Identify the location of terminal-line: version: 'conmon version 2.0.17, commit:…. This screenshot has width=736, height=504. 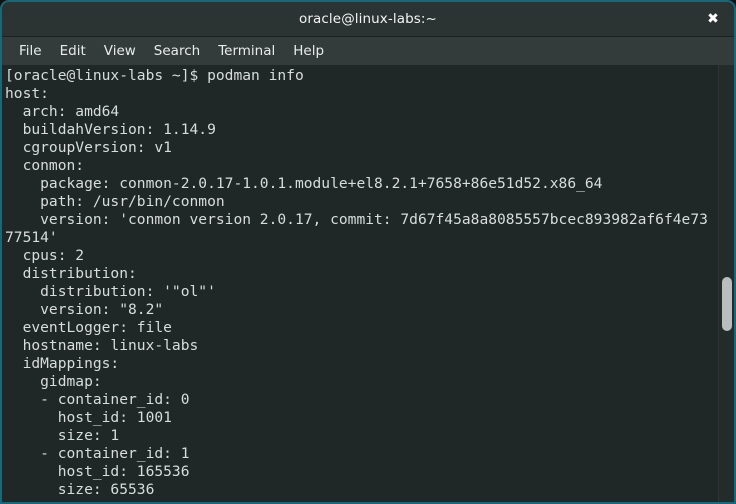
(356, 219).